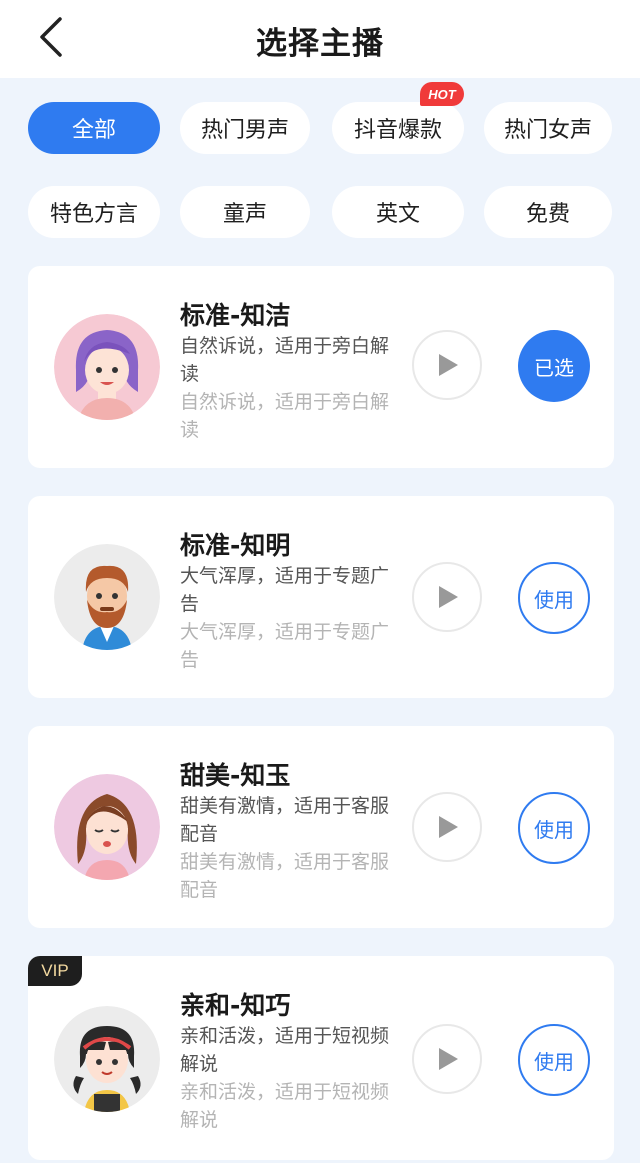 The width and height of the screenshot is (640, 1163). Describe the element at coordinates (245, 128) in the screenshot. I see `filter-chip-hot-male: 热门男声` at that location.